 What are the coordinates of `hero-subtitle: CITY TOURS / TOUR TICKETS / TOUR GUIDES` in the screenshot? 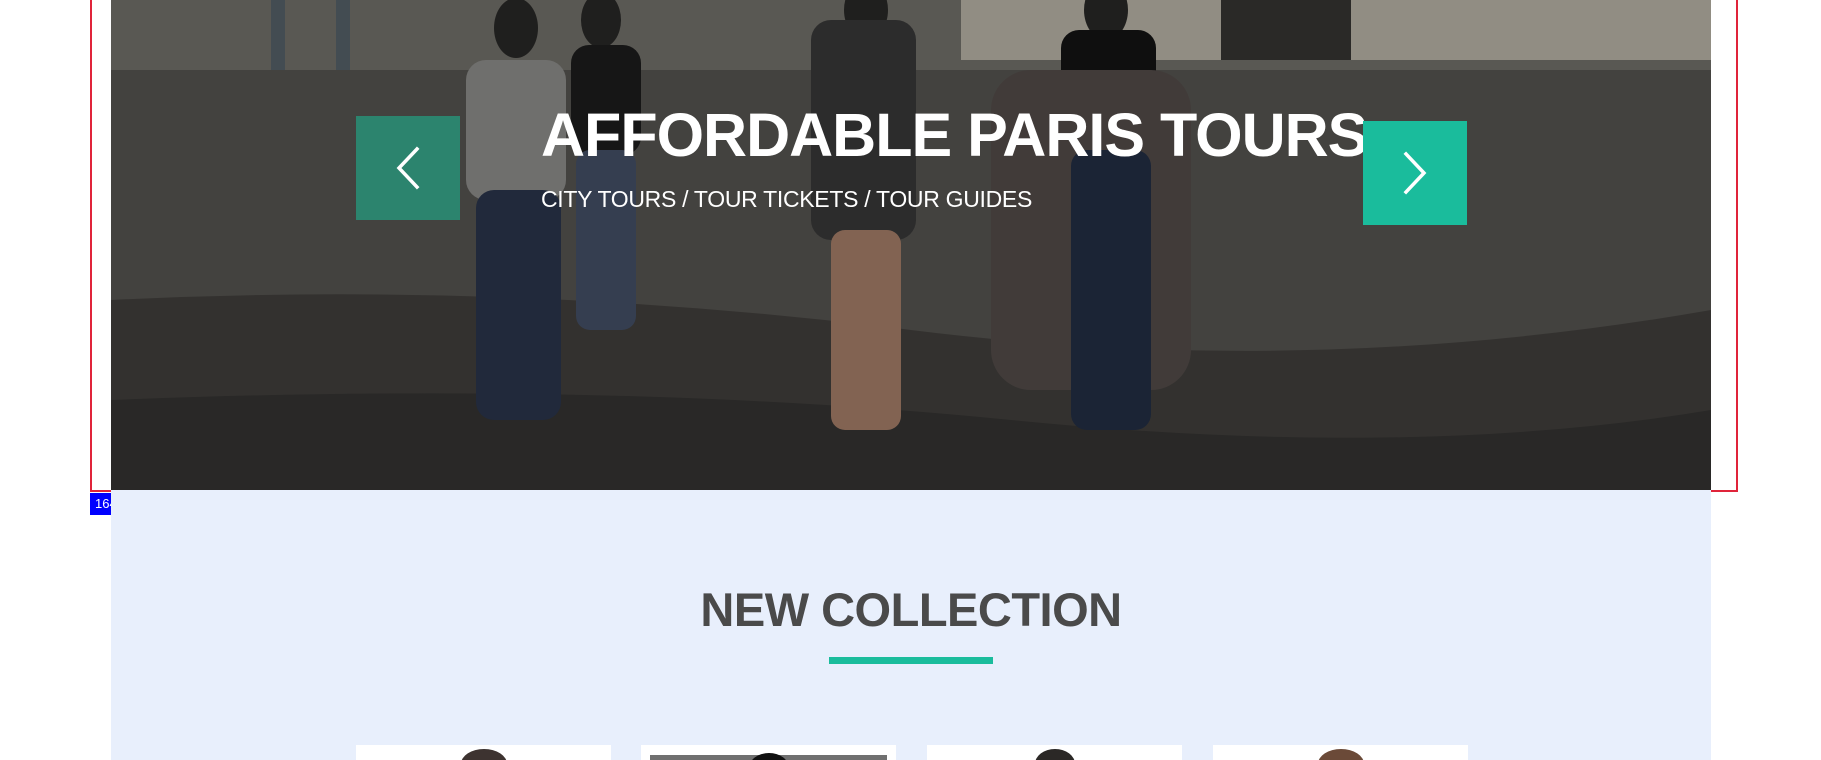 It's located at (786, 199).